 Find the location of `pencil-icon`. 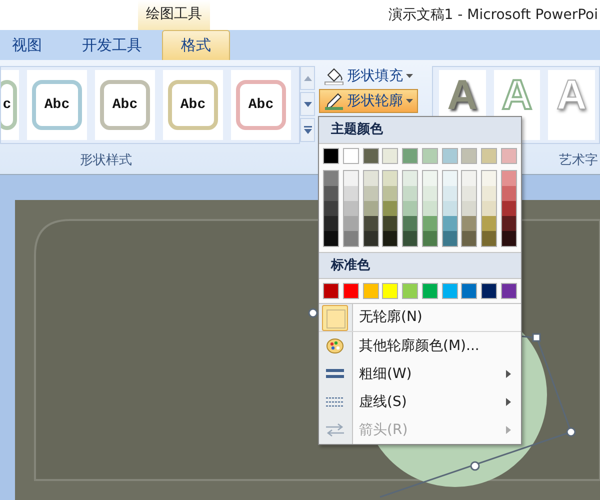

pencil-icon is located at coordinates (334, 101).